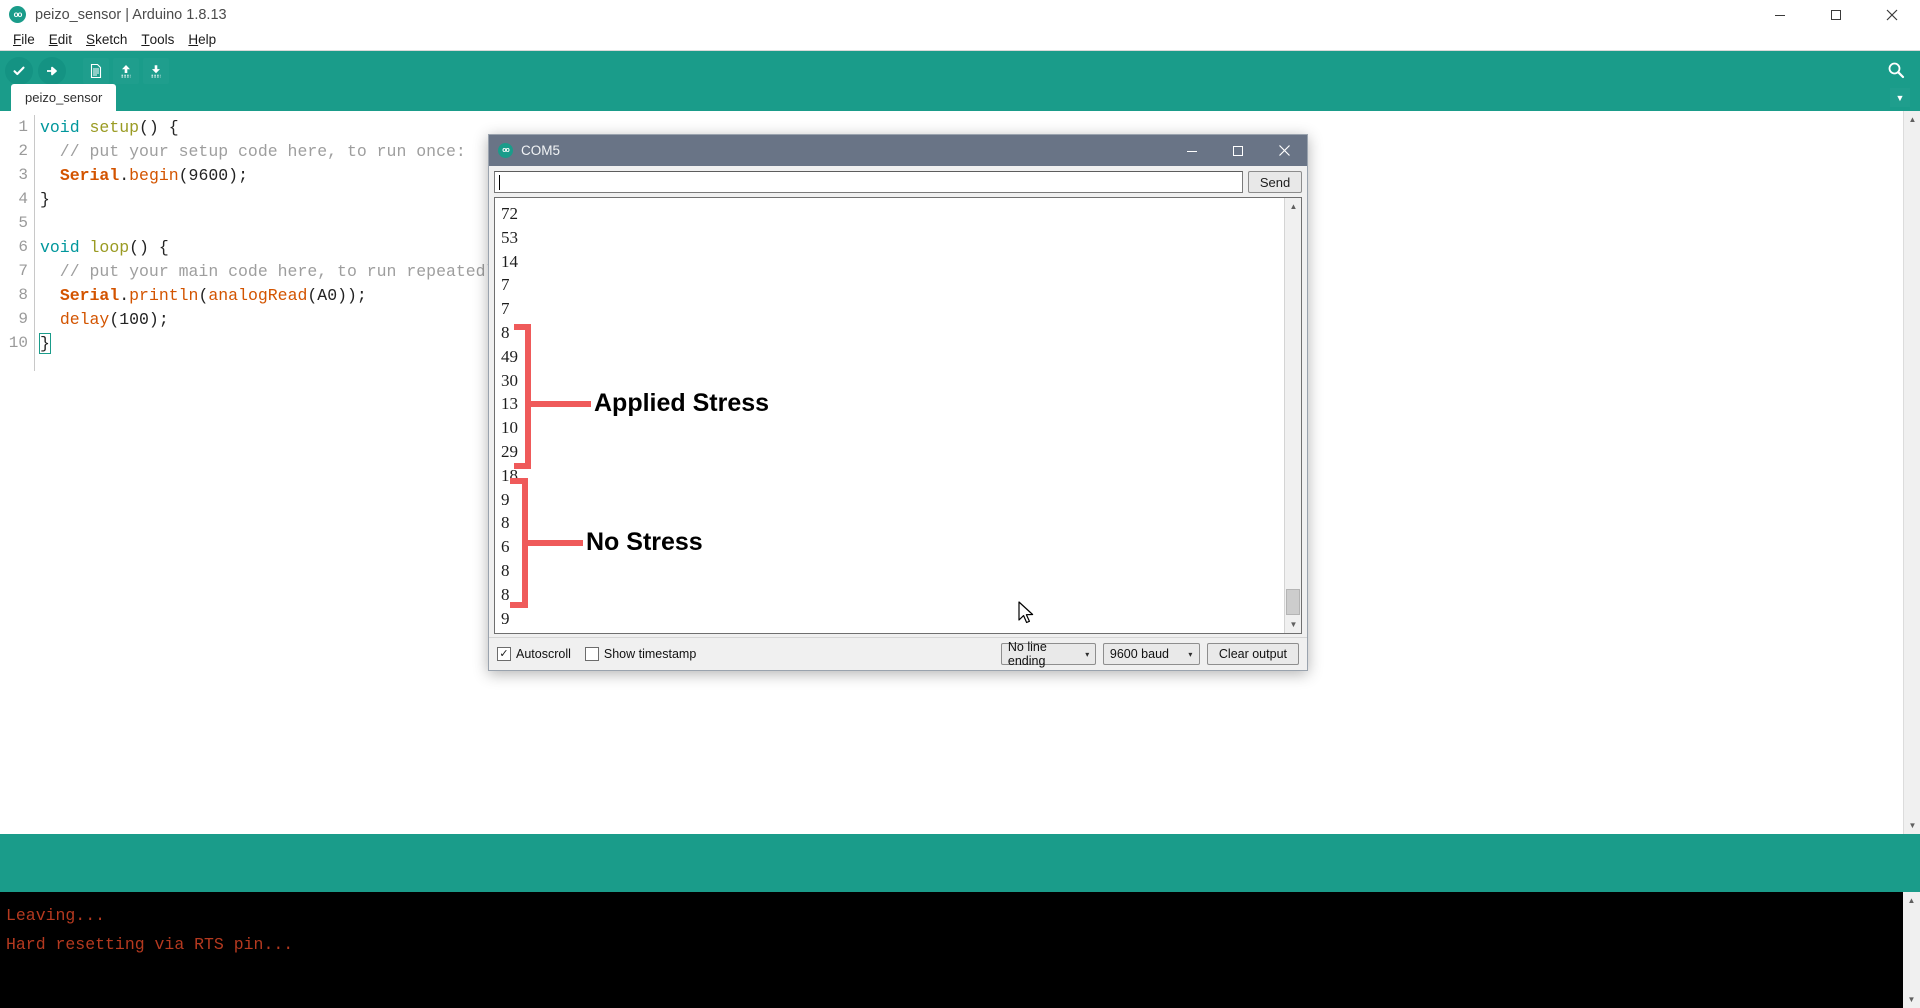 This screenshot has height=1008, width=1920. What do you see at coordinates (1912, 825) in the screenshot?
I see `scroll-down-arrow-icon: ▼` at bounding box center [1912, 825].